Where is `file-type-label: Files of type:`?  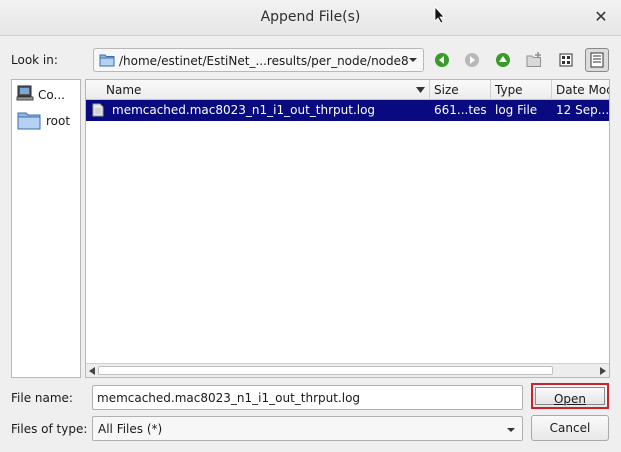
file-type-label: Files of type: is located at coordinates (49, 429).